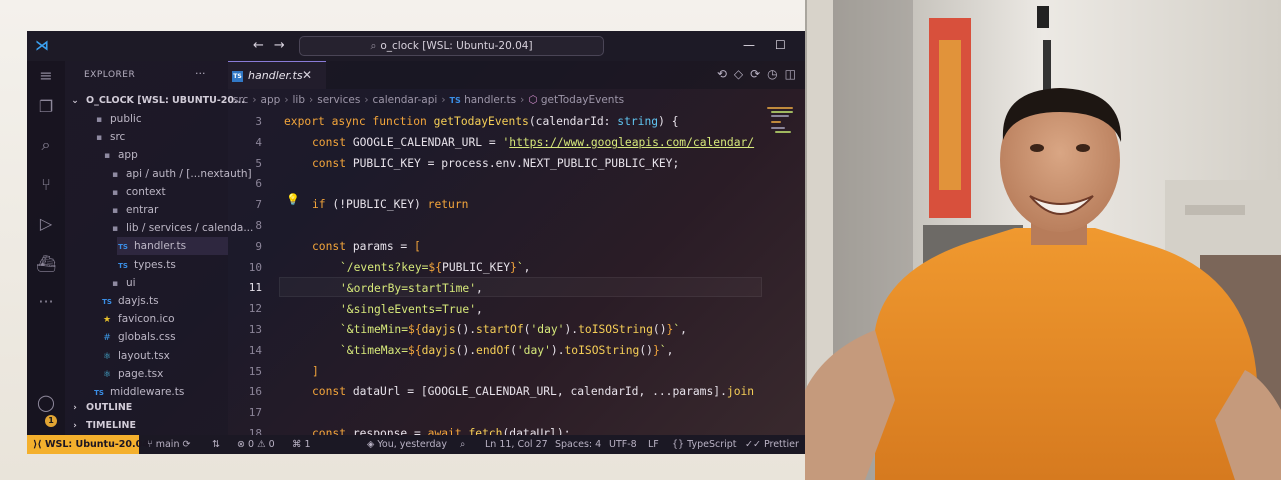  Describe the element at coordinates (749, 45) in the screenshot. I see `minimize-button: —` at that location.